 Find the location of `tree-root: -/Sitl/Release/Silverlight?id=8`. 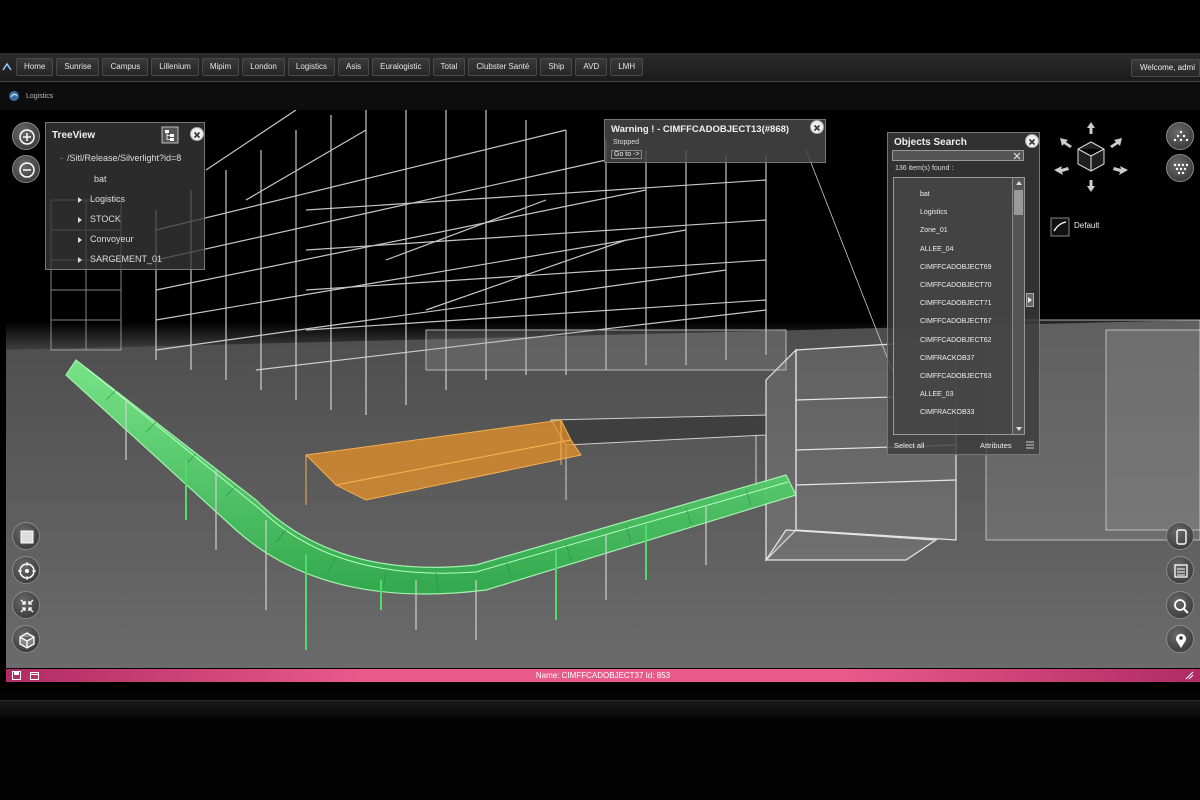

tree-root: -/Sitl/Release/Silverlight?id=8 is located at coordinates (120, 158).